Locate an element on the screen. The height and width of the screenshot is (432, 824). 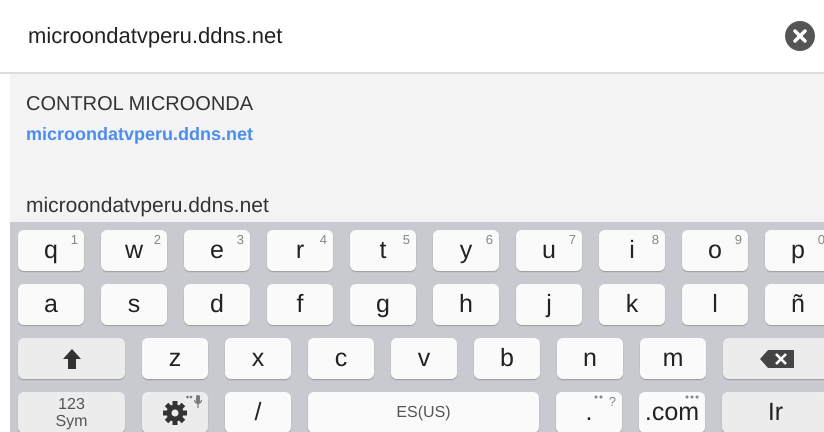
keyboard-key: h is located at coordinates (466, 304).